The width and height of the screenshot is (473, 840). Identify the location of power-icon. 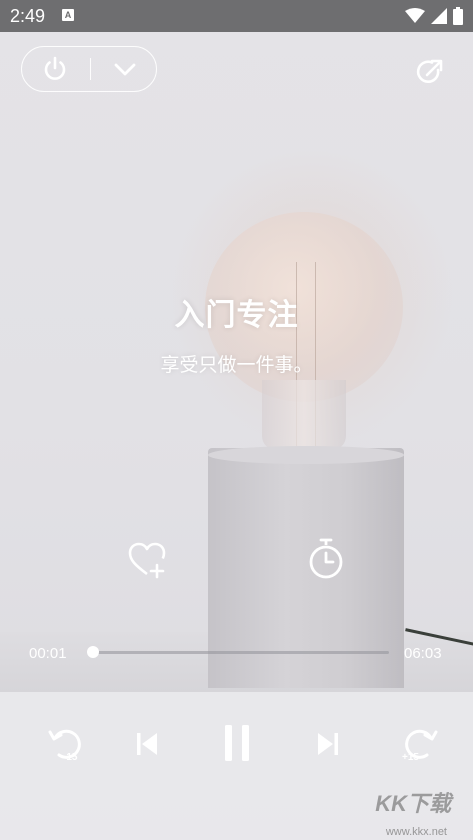
(55, 68).